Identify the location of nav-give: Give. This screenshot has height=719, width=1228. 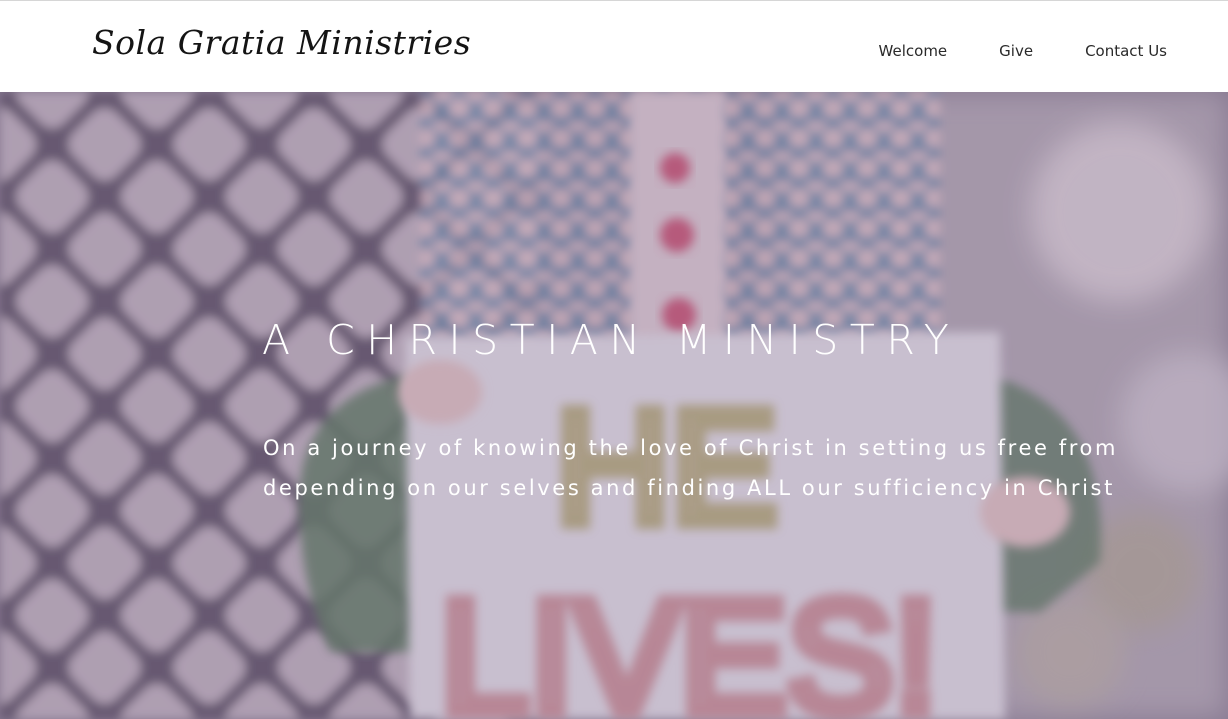
(1016, 51).